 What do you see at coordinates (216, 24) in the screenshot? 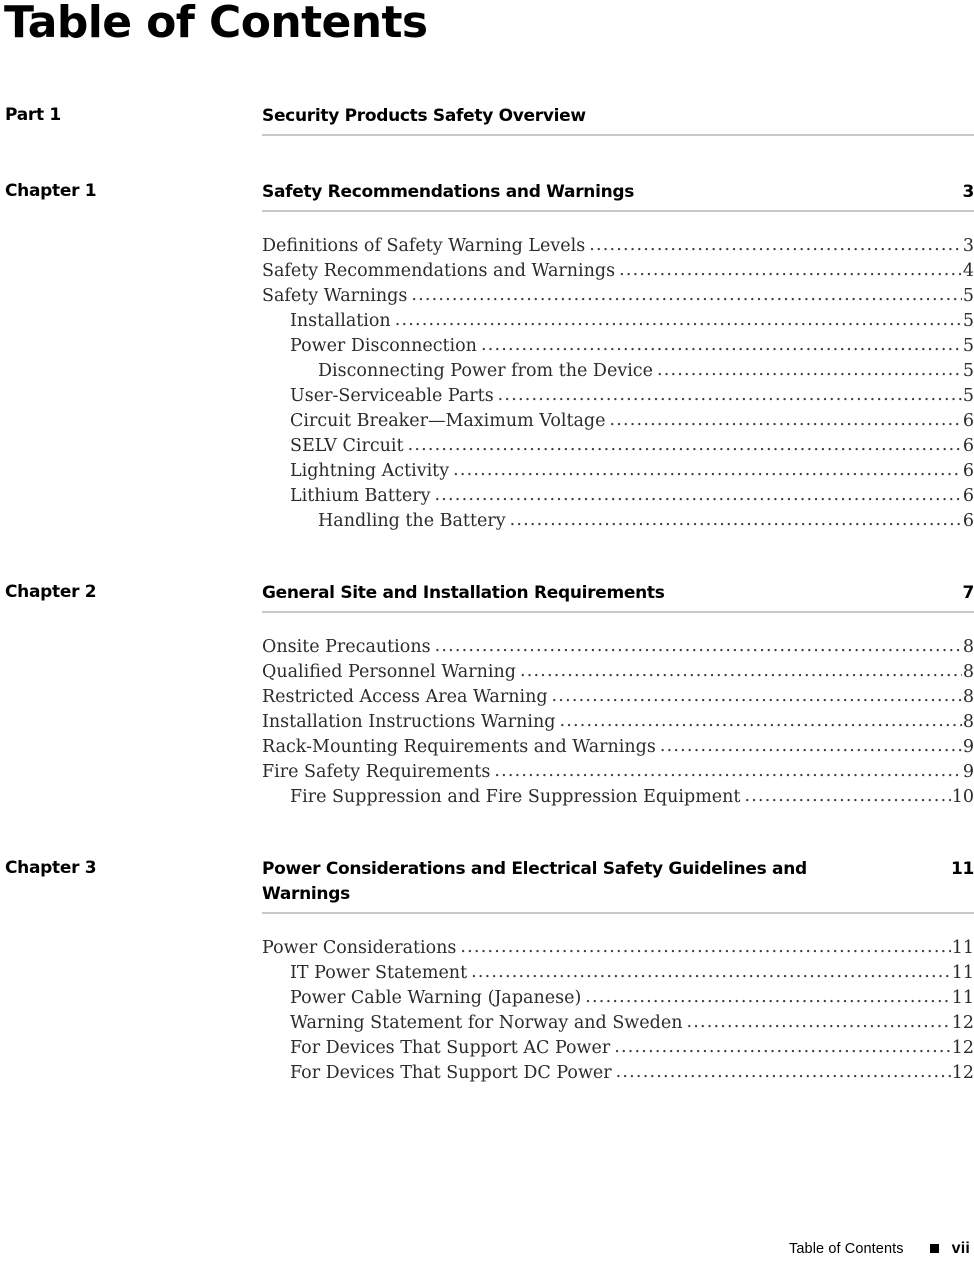
I see `page-title: Table of Contents` at bounding box center [216, 24].